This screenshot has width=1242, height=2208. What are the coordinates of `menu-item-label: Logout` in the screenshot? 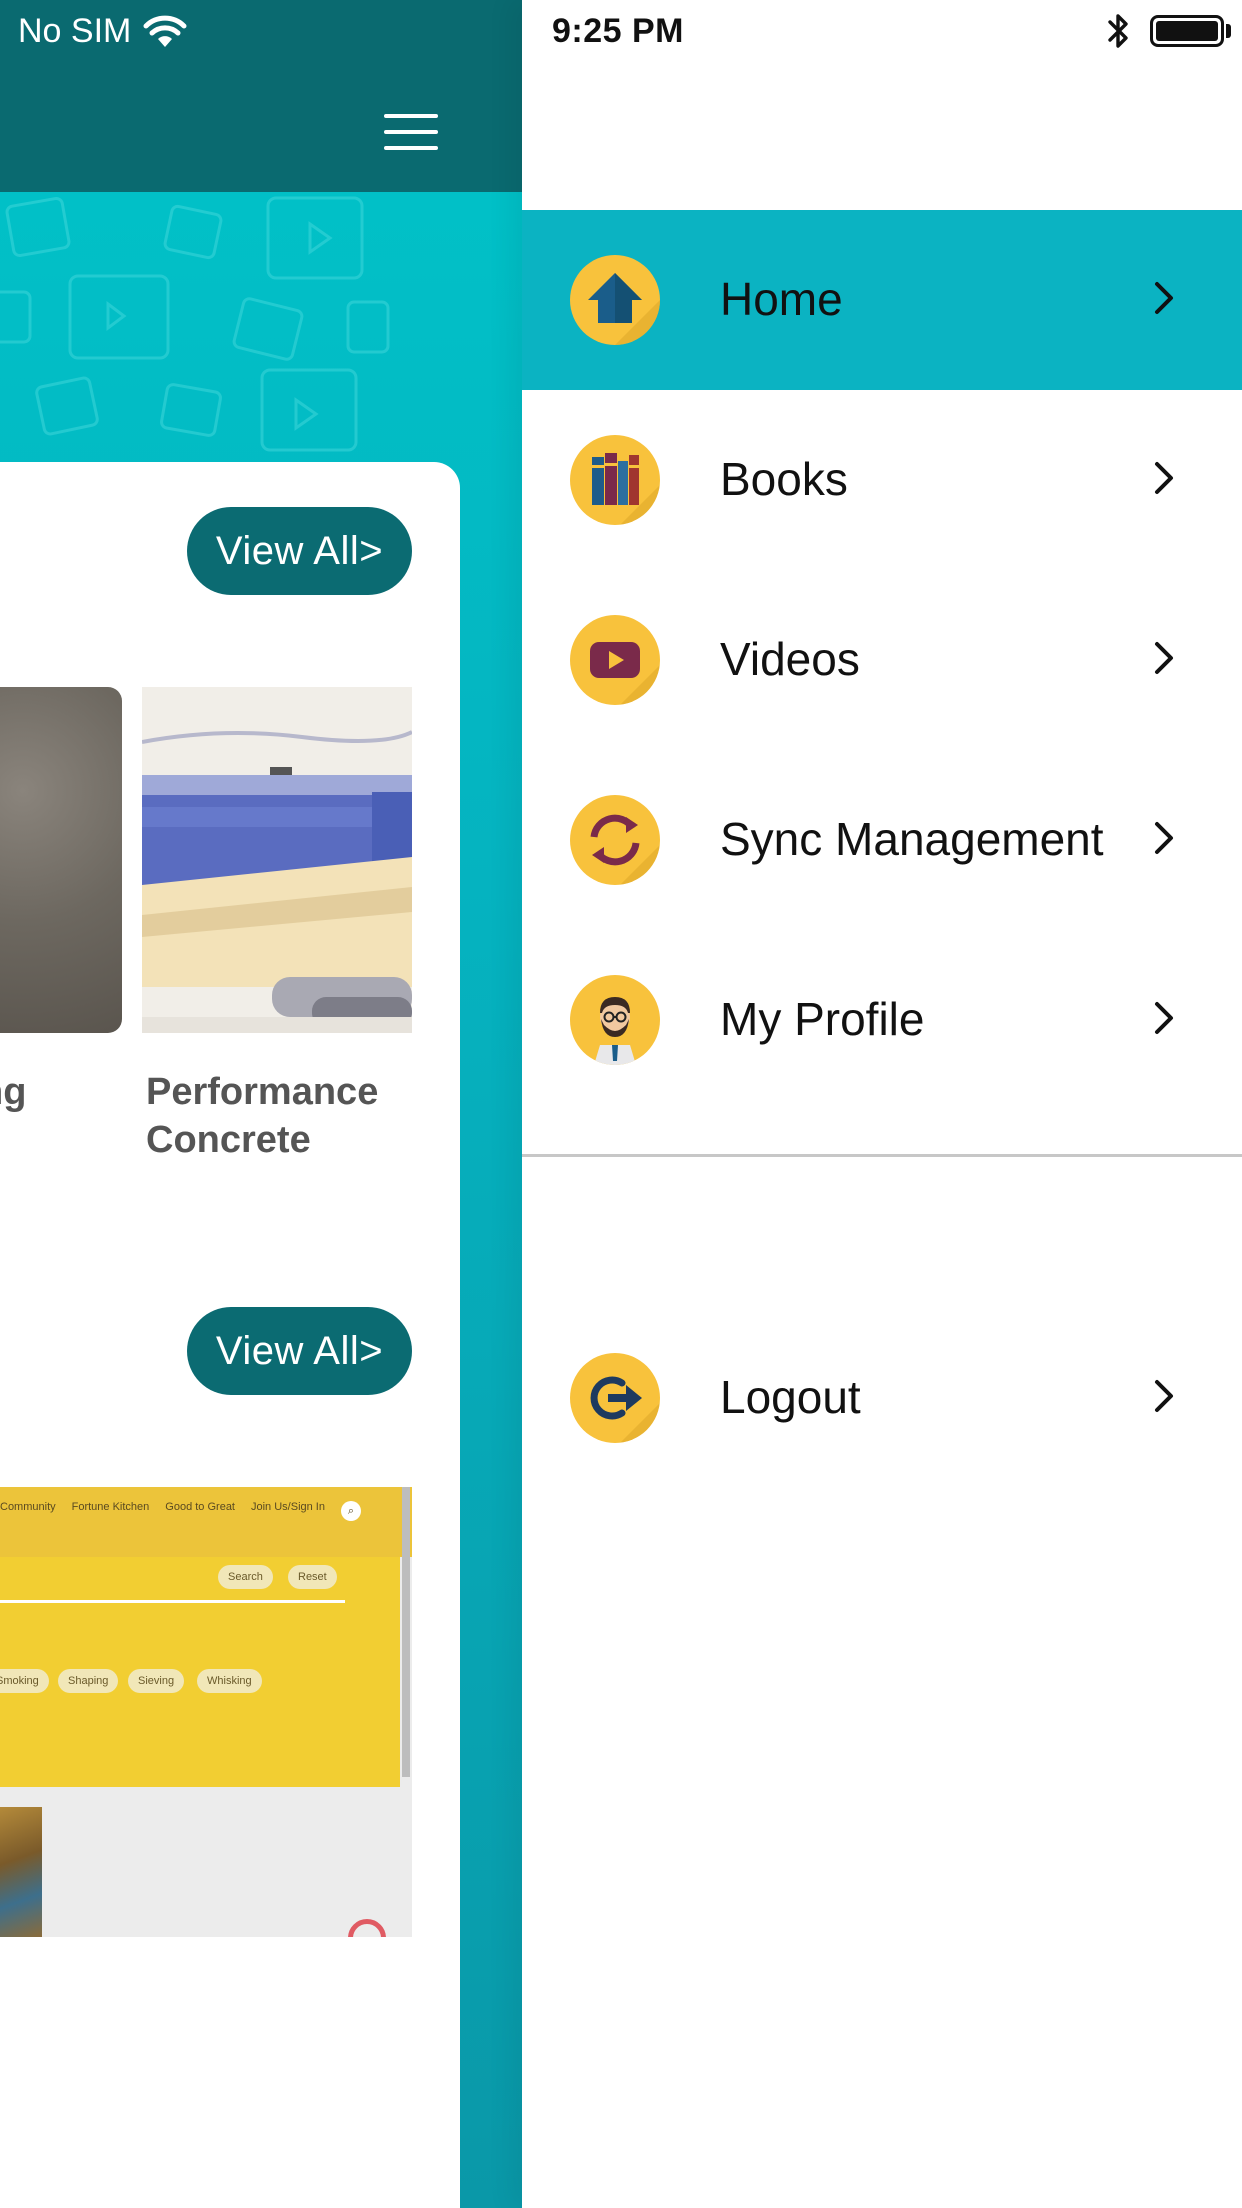 It's located at (790, 1397).